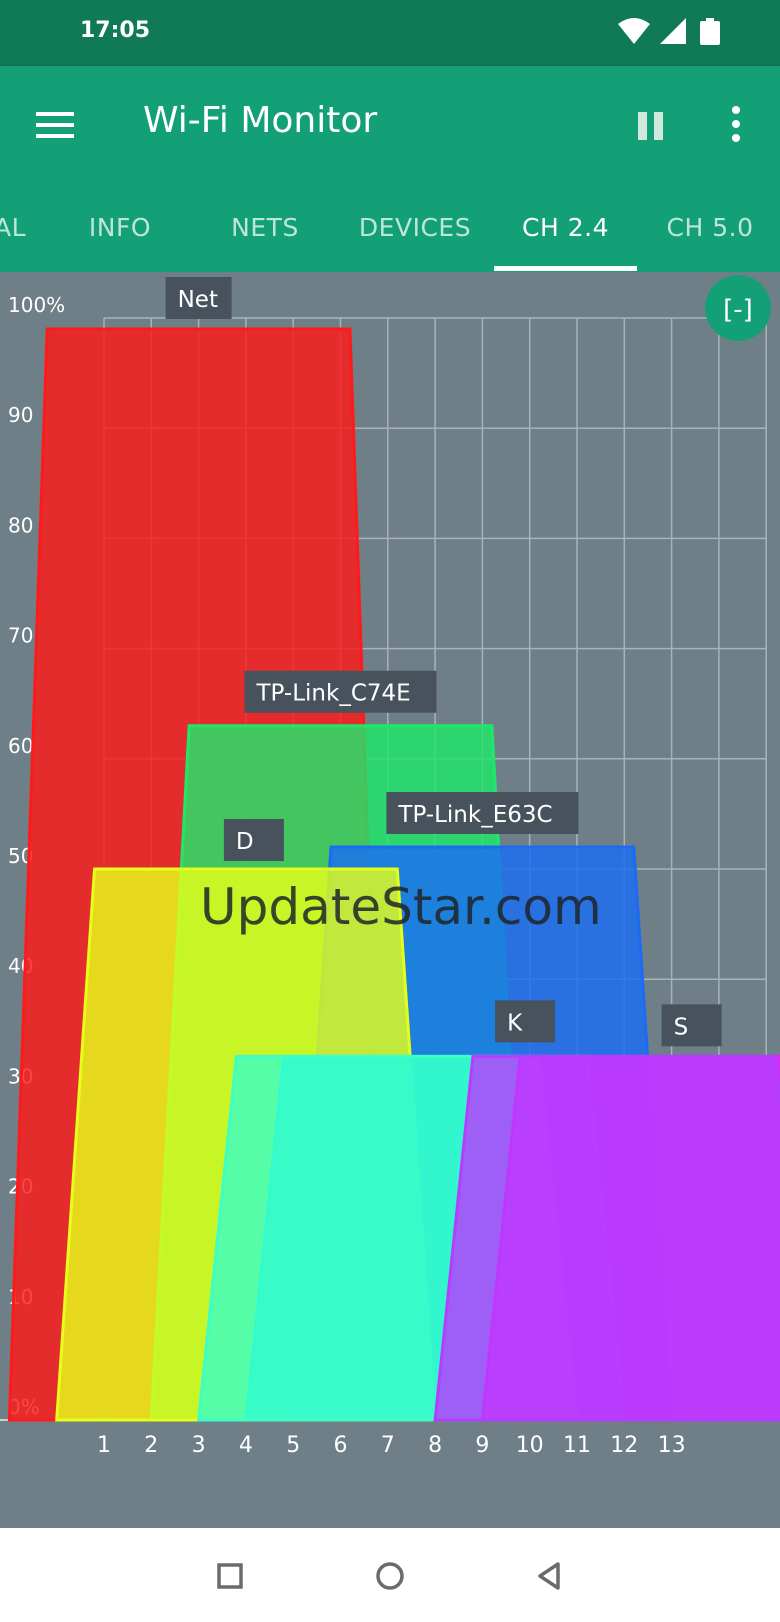  I want to click on series-label: TP-Link_C74E, so click(333, 694).